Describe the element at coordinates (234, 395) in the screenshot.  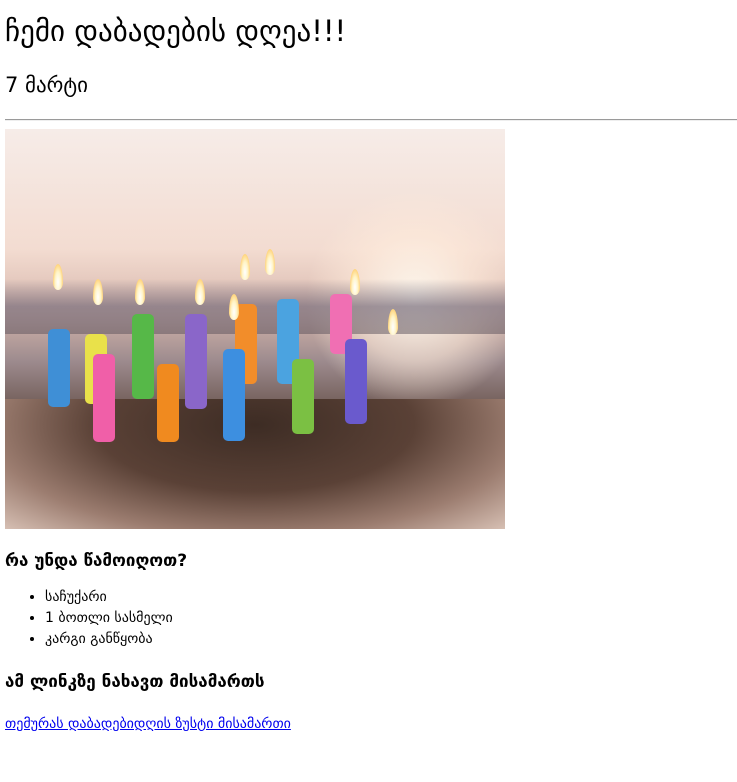
I see `candle-p` at that location.